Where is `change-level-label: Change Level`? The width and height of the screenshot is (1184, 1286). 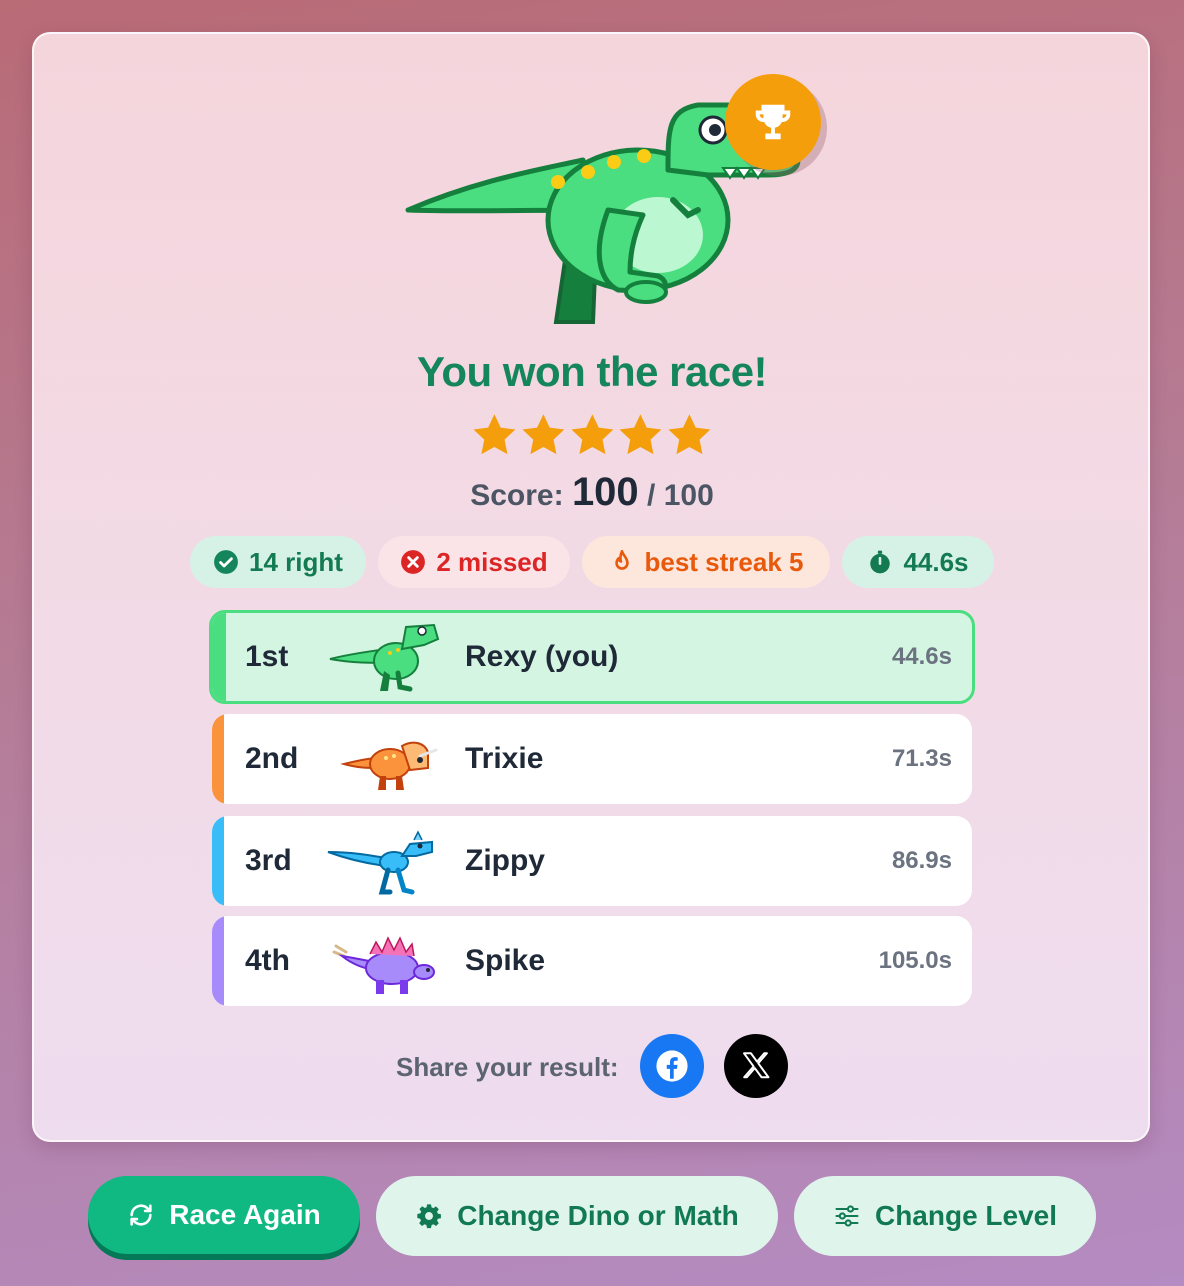
change-level-label: Change Level is located at coordinates (966, 1215).